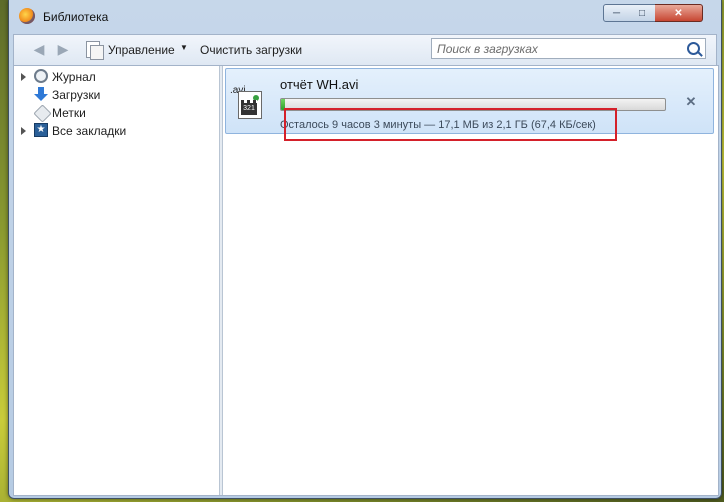 This screenshot has height=502, width=724. Describe the element at coordinates (95, 50) in the screenshot. I see `organize-icon` at that location.